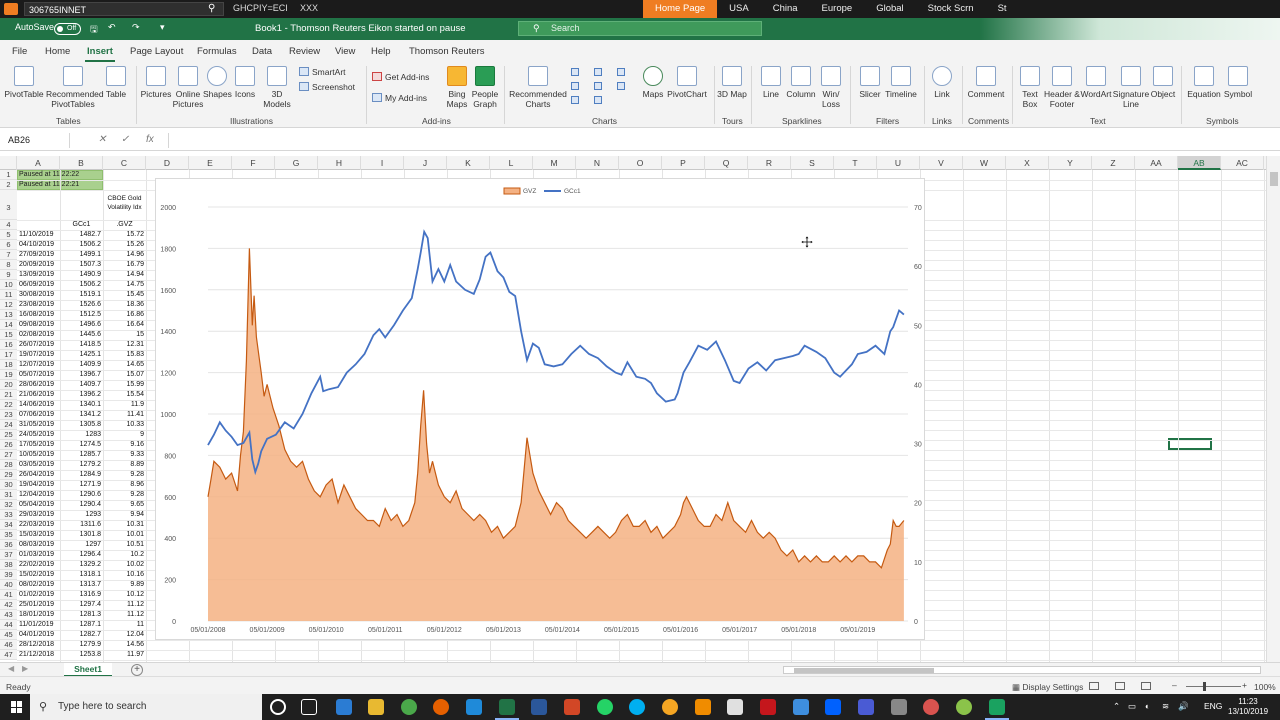 The height and width of the screenshot is (720, 1280). I want to click on cell-c36: 10.51, so click(123, 545).